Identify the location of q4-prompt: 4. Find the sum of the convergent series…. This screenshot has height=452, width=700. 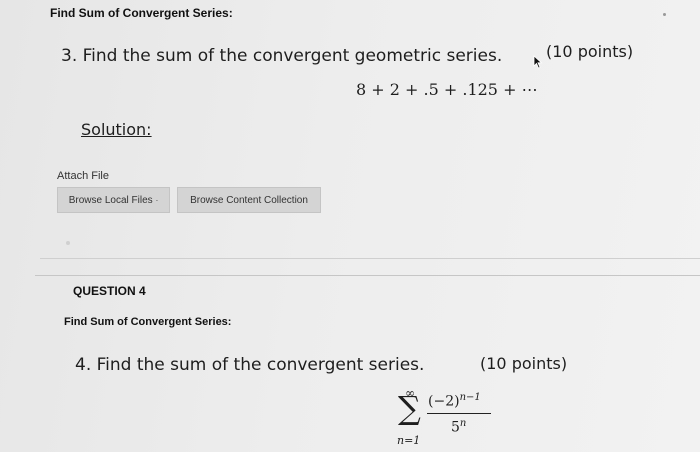
(250, 365).